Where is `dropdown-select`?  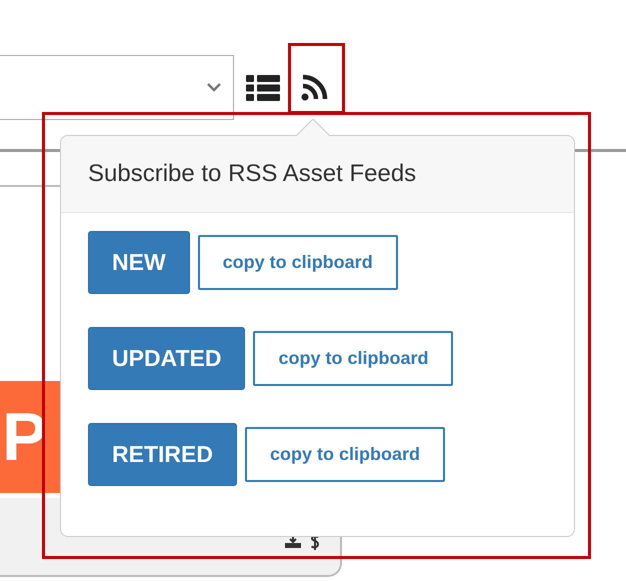 dropdown-select is located at coordinates (117, 87).